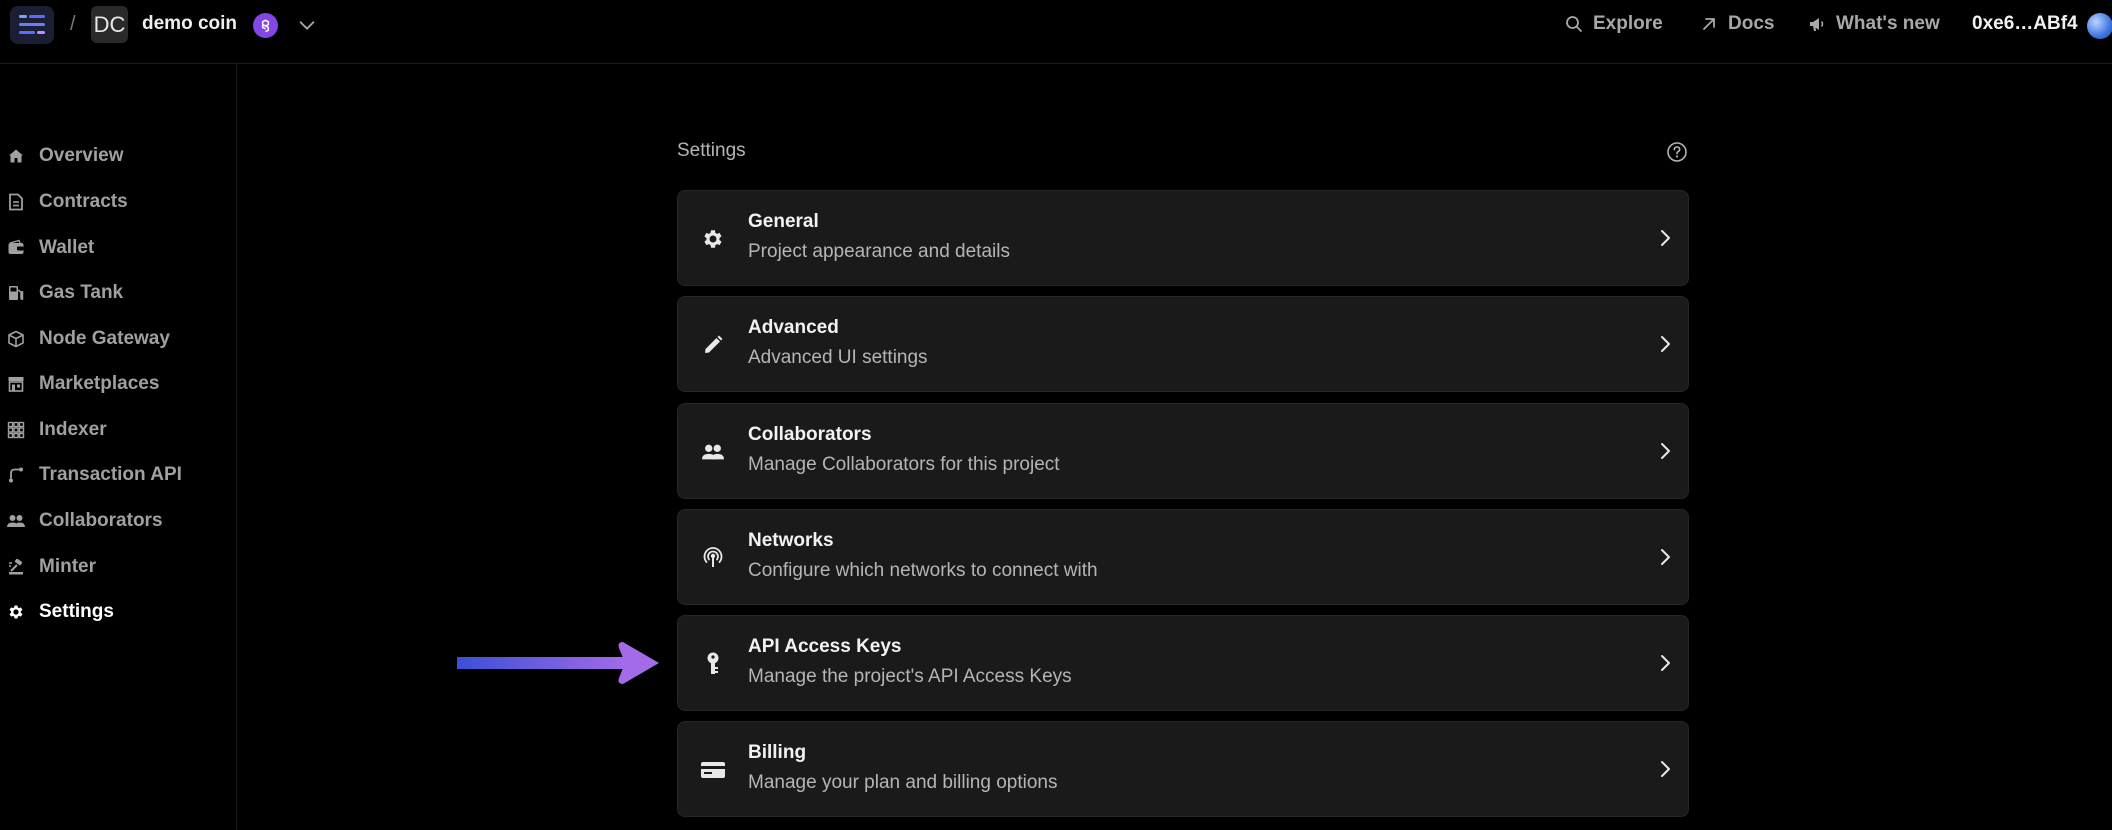 The image size is (2112, 830). I want to click on card-description: Project appearance and details, so click(879, 251).